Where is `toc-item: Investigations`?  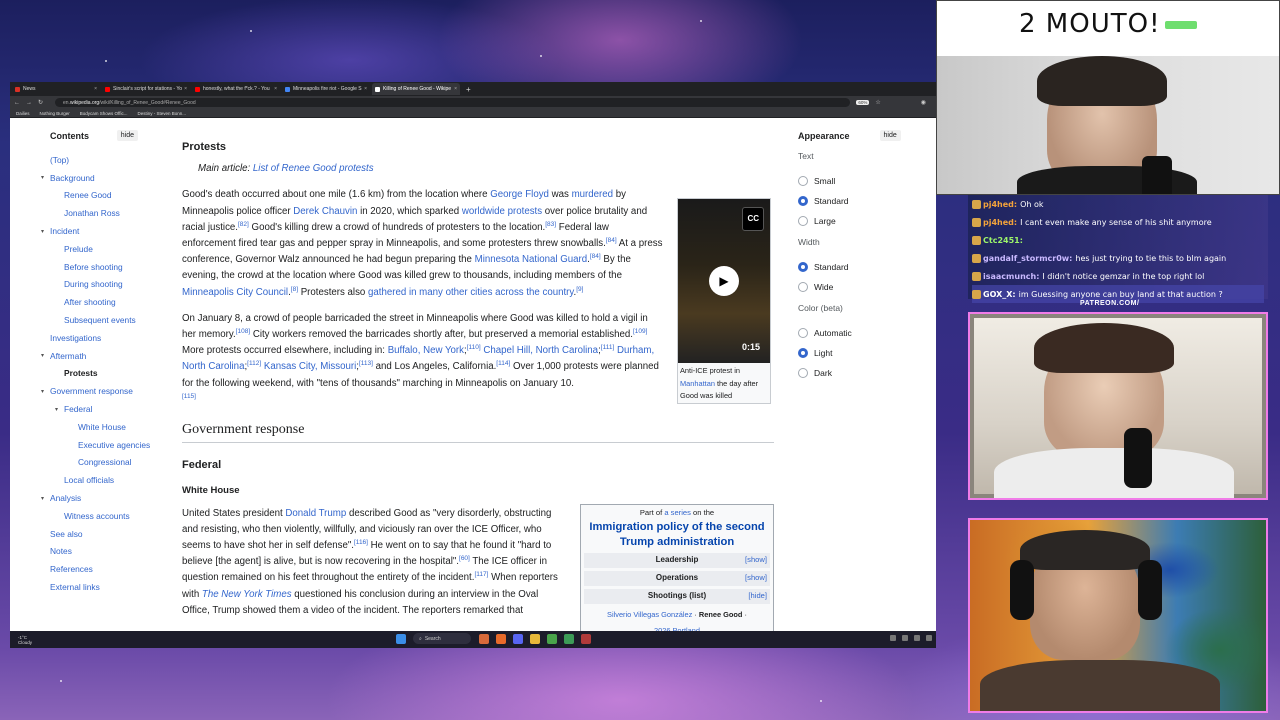 toc-item: Investigations is located at coordinates (110, 338).